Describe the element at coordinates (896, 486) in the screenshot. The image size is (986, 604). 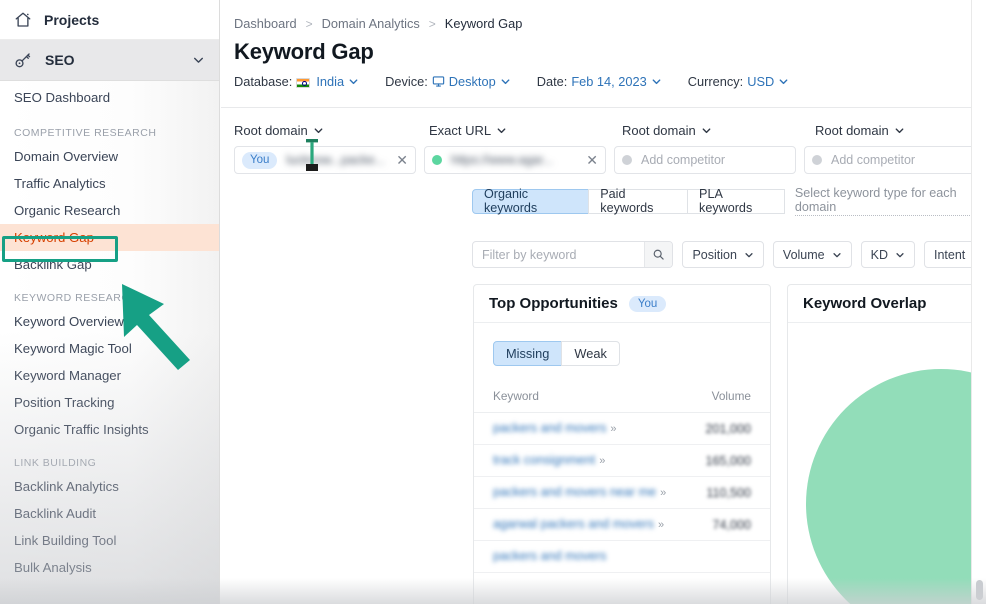
I see `venn-circle-green` at that location.